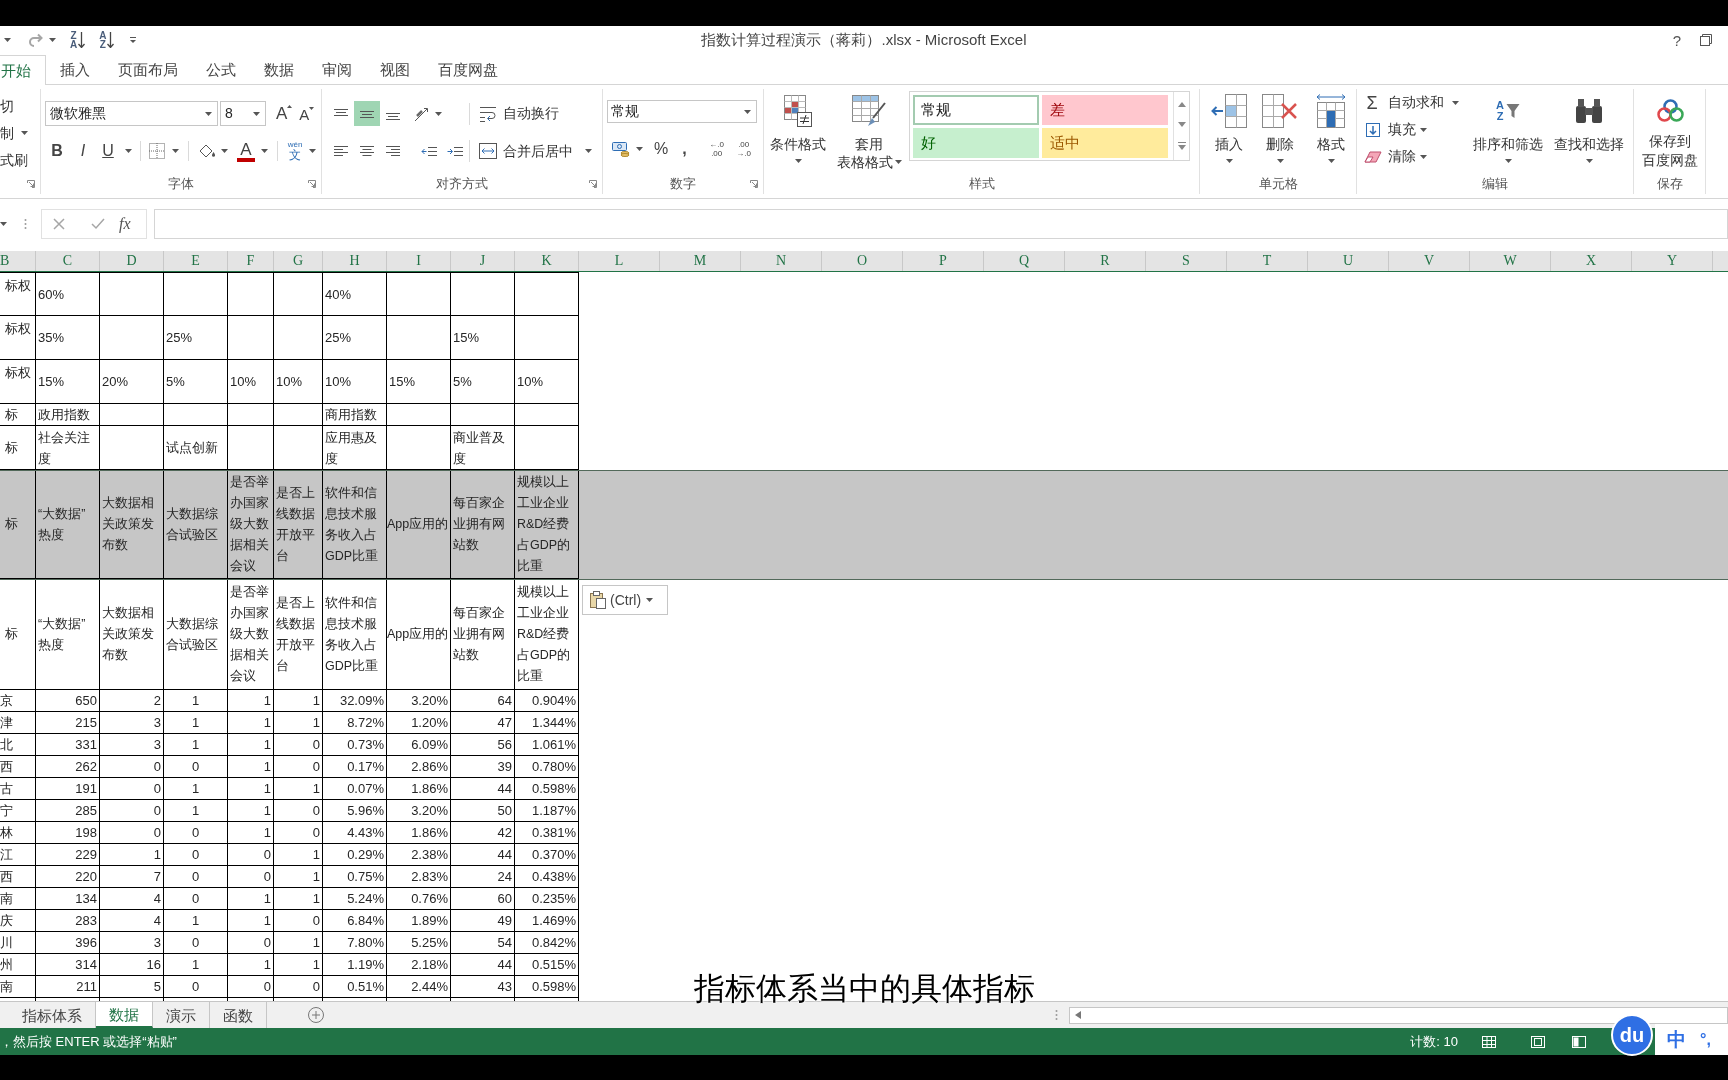 The width and height of the screenshot is (1728, 1080). I want to click on column-header: H, so click(354, 261).